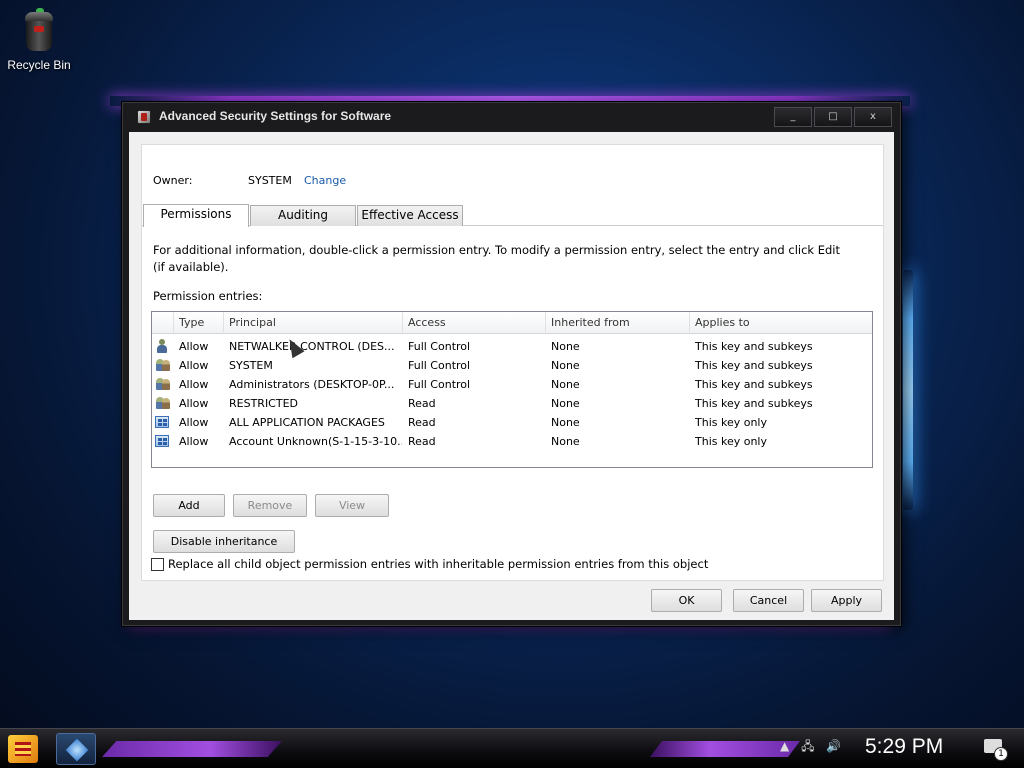  I want to click on close-button: x, so click(873, 117).